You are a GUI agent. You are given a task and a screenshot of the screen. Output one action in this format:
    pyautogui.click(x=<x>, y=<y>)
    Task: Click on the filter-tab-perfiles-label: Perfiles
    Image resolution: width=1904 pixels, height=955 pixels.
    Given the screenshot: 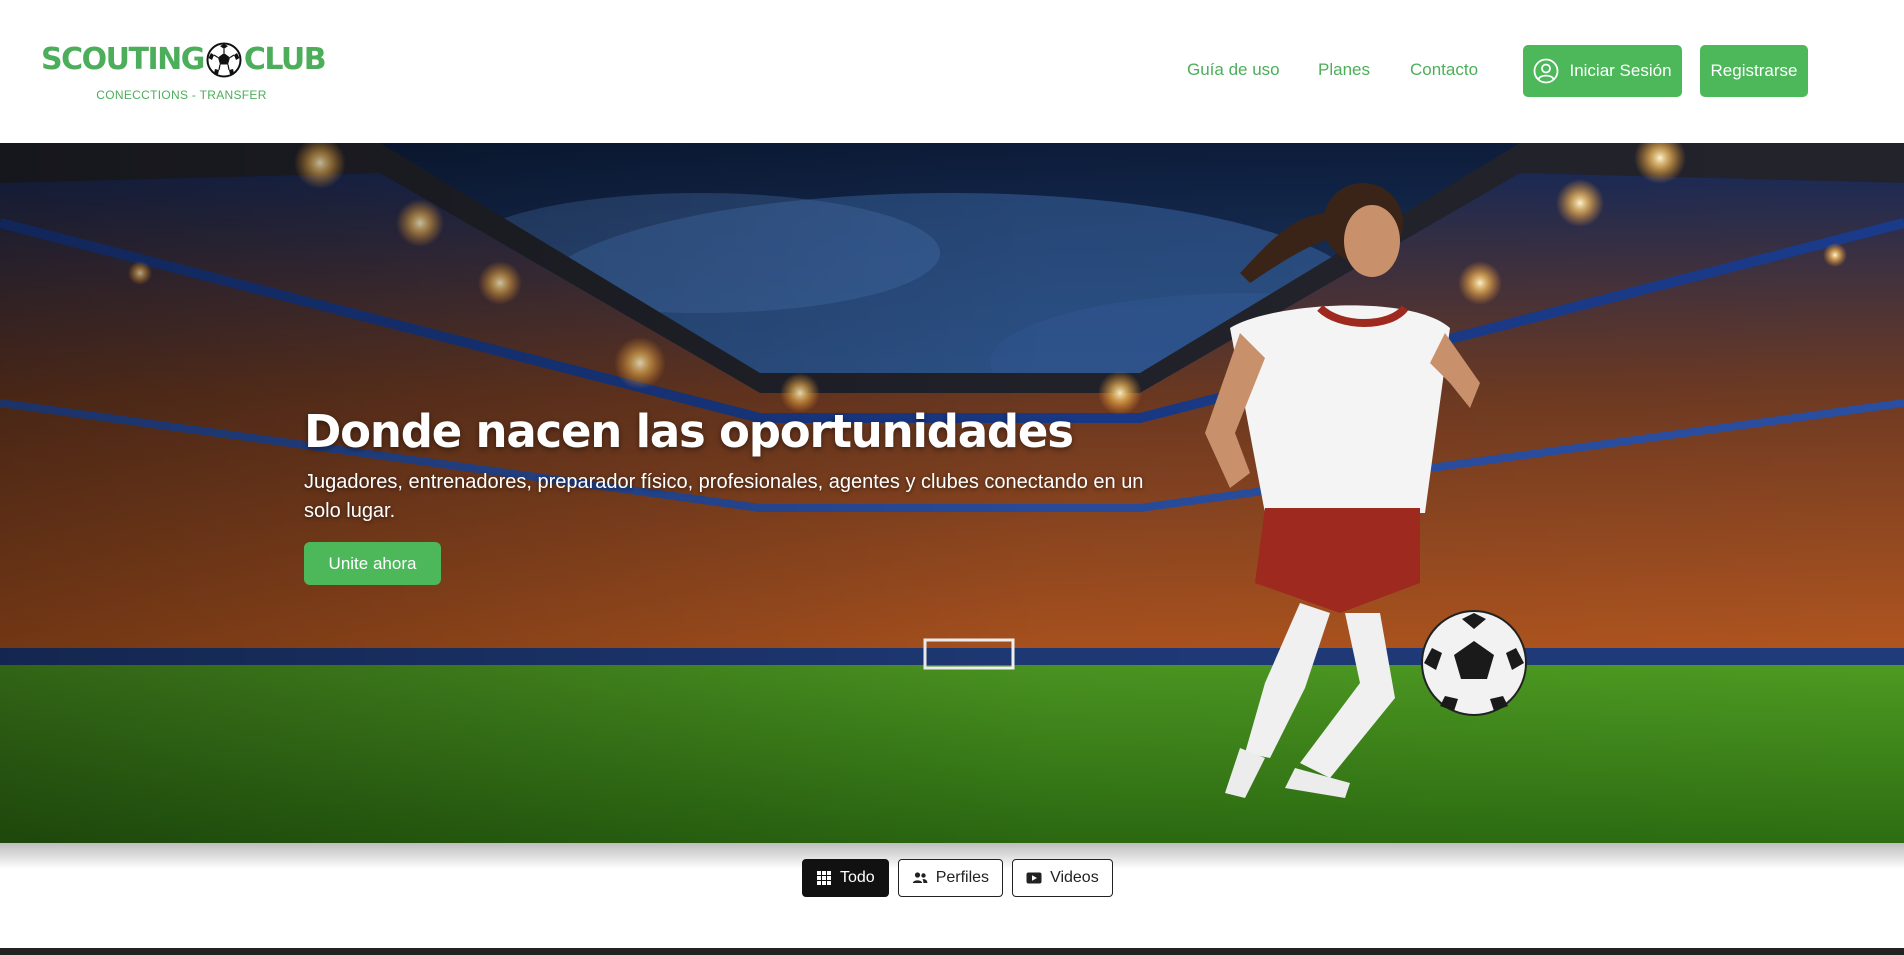 What is the action you would take?
    pyautogui.click(x=962, y=877)
    